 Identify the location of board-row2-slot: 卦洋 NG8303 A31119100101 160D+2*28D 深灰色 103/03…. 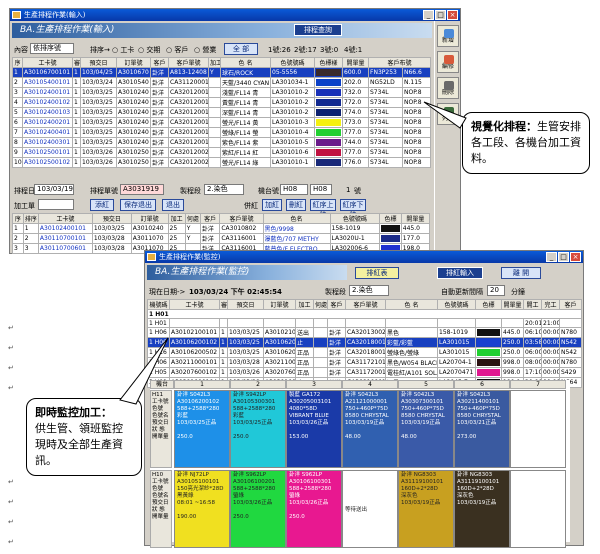
(426, 509).